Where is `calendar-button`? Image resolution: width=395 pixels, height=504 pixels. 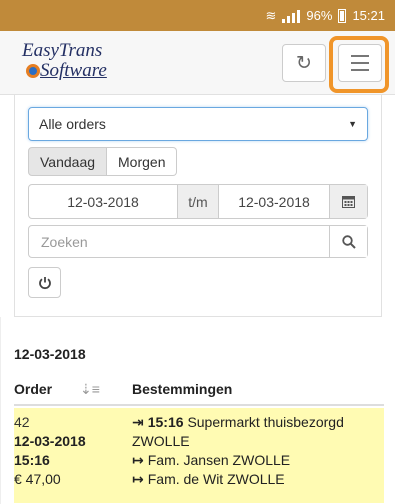 calendar-button is located at coordinates (348, 201).